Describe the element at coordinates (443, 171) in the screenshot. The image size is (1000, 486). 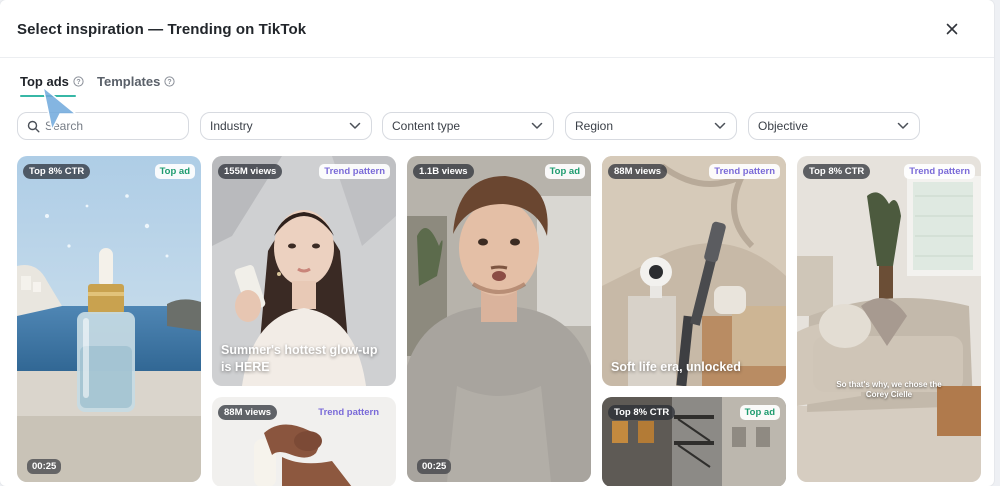
I see `metric-badge: 1.1B views` at that location.